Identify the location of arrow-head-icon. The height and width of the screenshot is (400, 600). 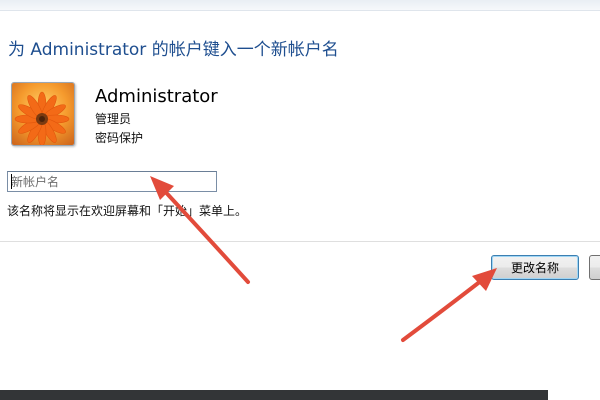
(484, 279).